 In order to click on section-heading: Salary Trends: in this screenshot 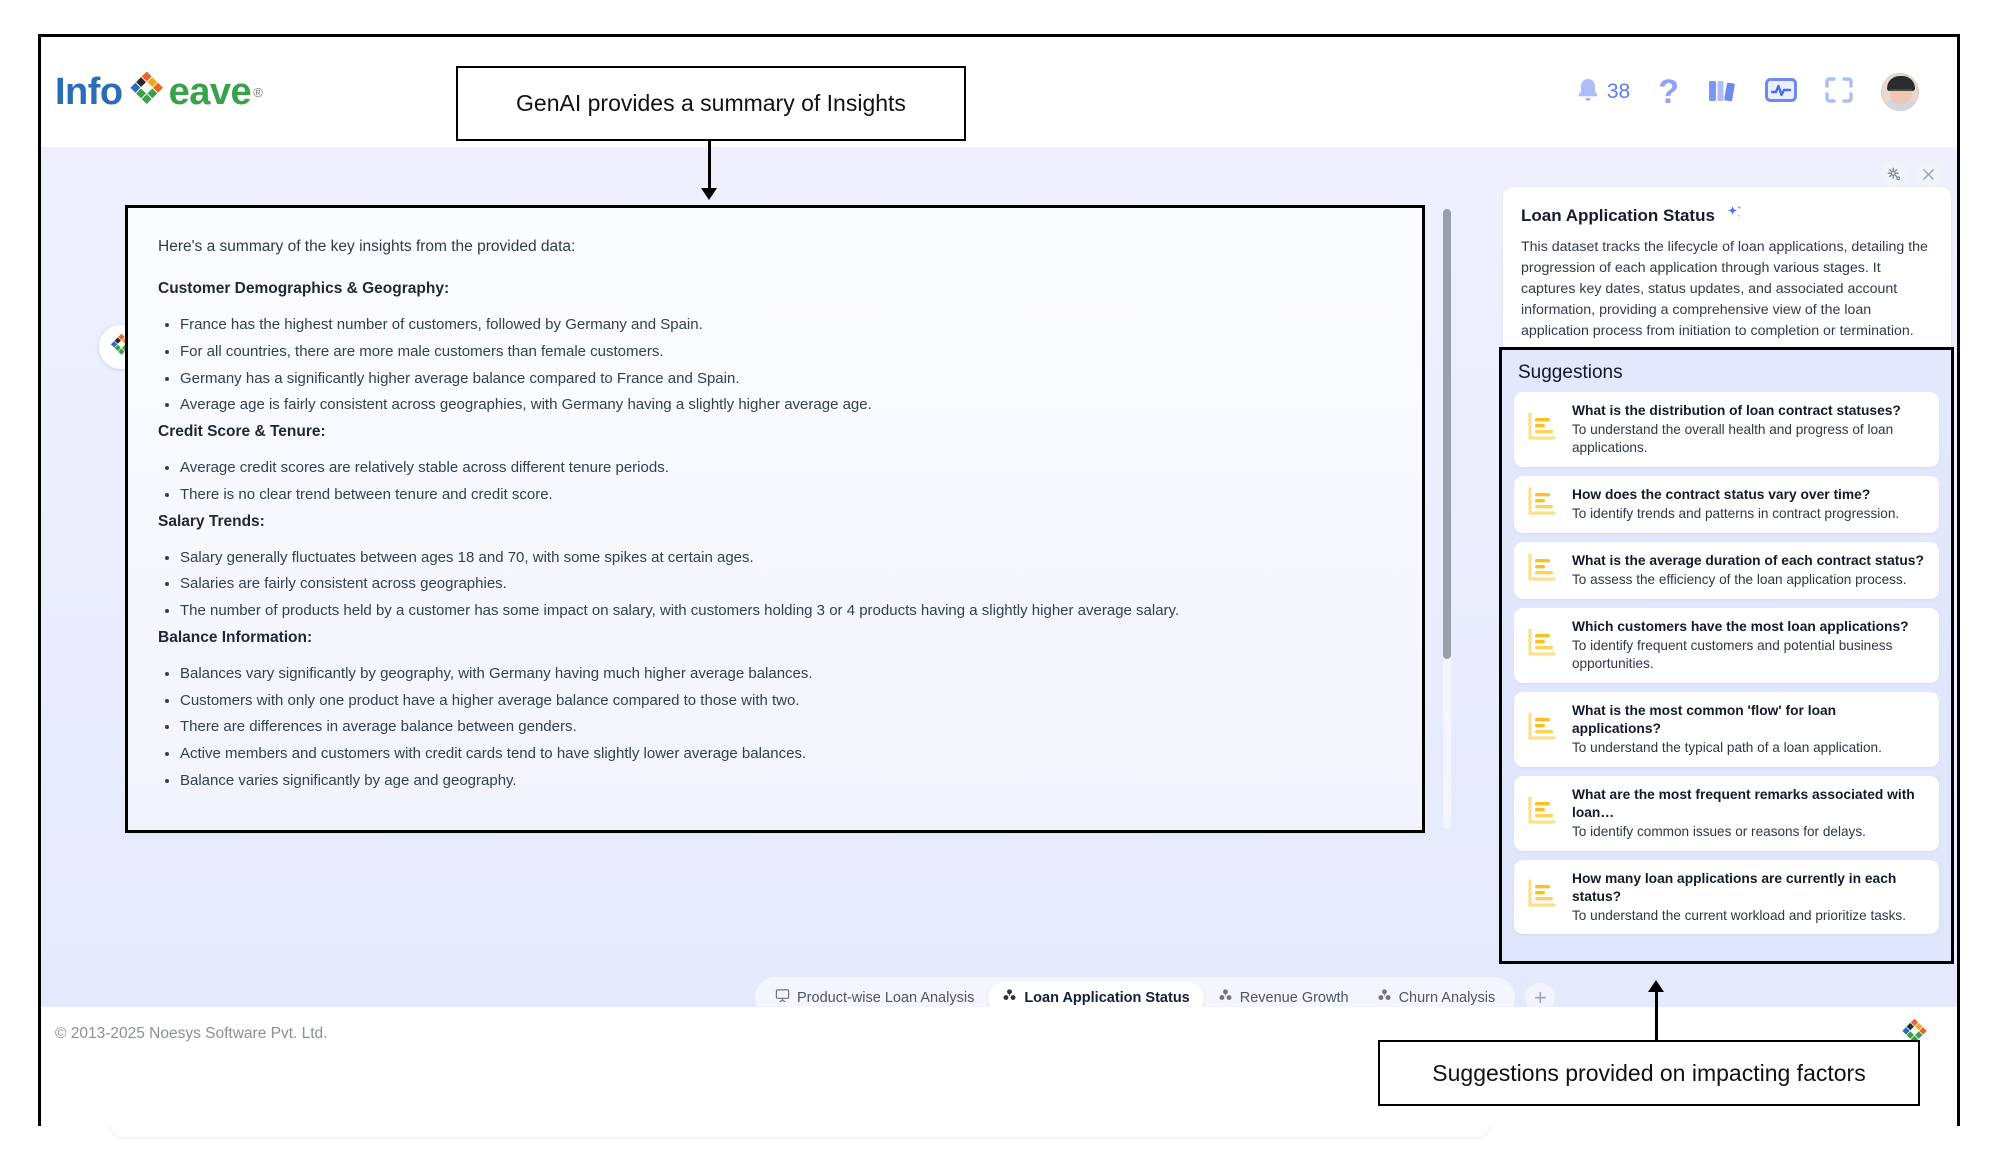, I will do `click(211, 521)`.